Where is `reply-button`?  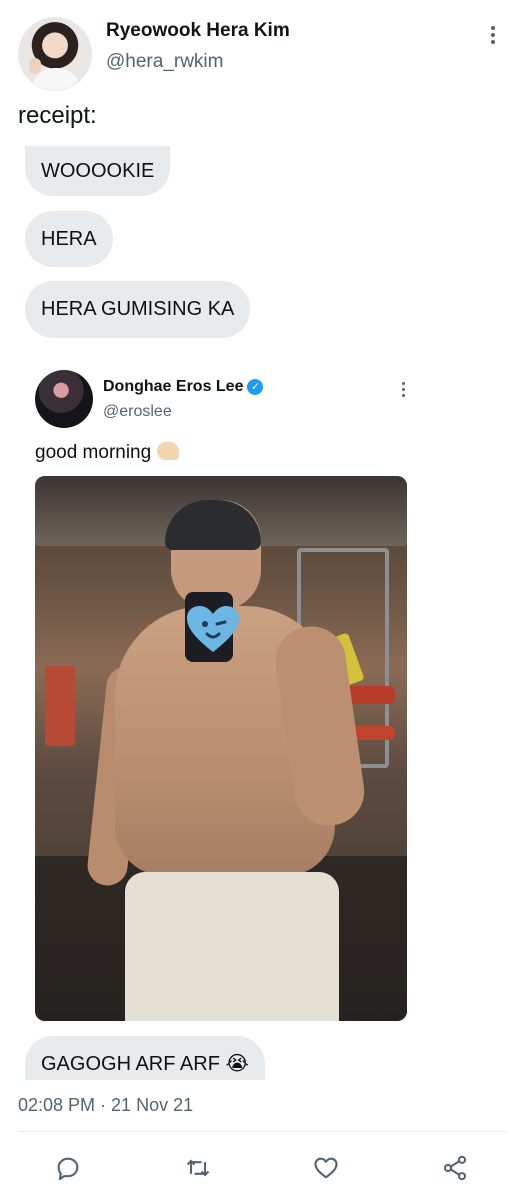
reply-button is located at coordinates (68, 1168).